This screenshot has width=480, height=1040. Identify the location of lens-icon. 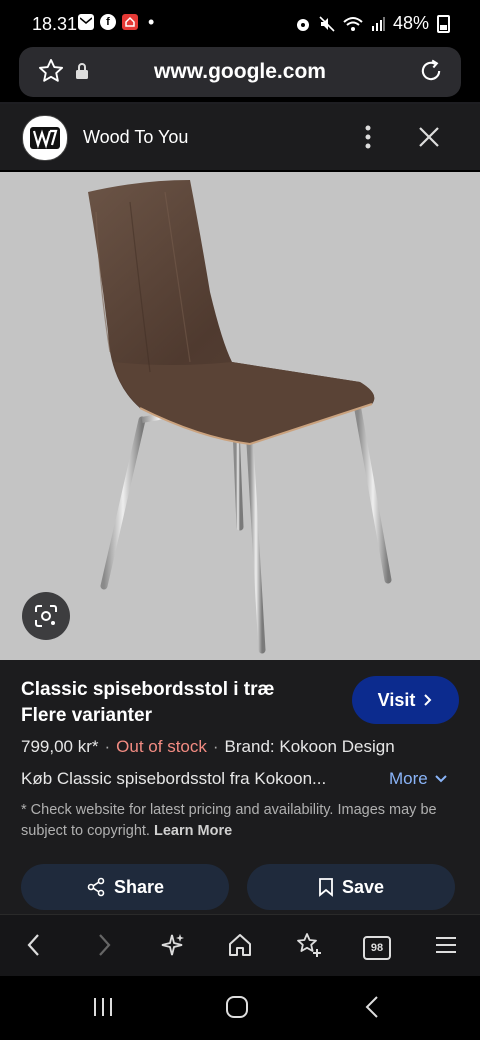
(46, 616).